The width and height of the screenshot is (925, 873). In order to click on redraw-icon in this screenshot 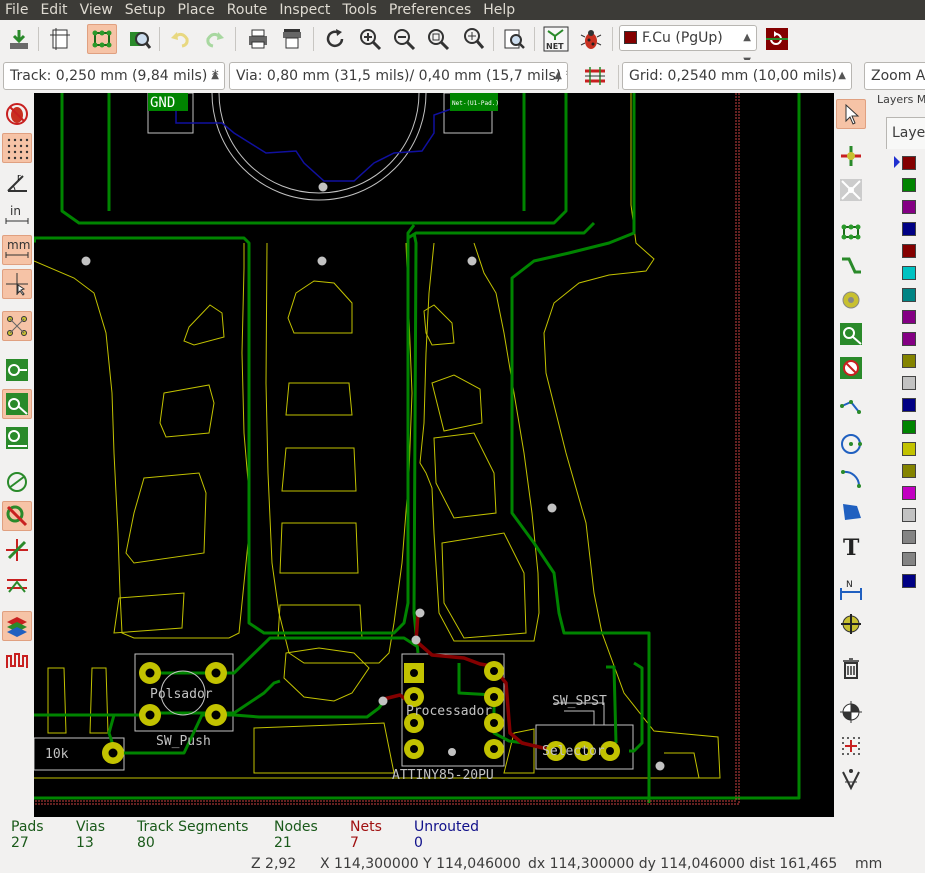, I will do `click(335, 39)`.